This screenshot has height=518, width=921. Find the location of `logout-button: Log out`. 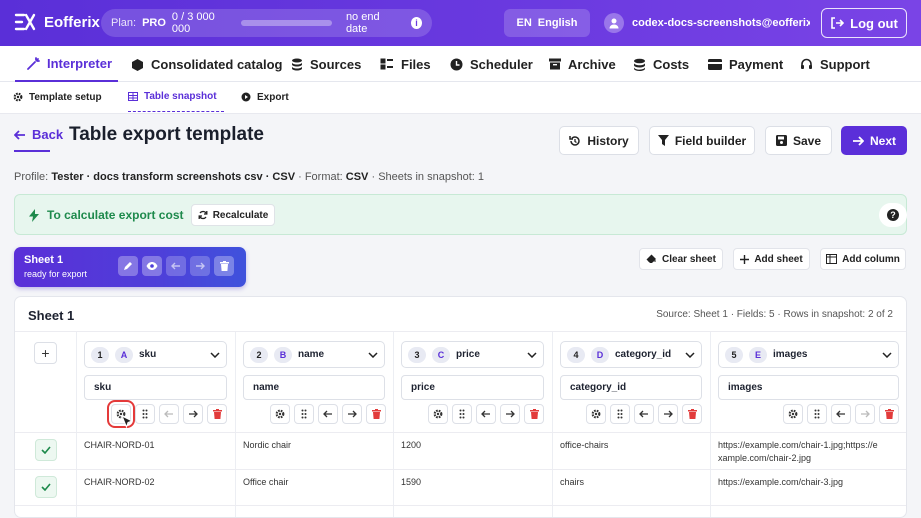

logout-button: Log out is located at coordinates (864, 23).